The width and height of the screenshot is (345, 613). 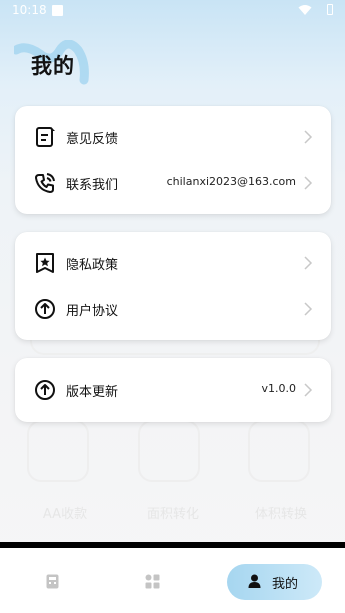 I want to click on bottom-tabbar: 我的, so click(x=172, y=580).